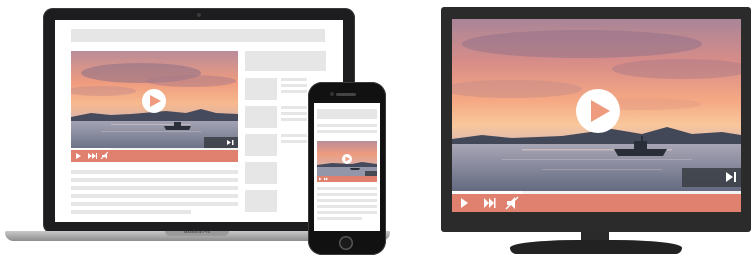 This screenshot has height=258, width=754. I want to click on phone-camera, so click(332, 94).